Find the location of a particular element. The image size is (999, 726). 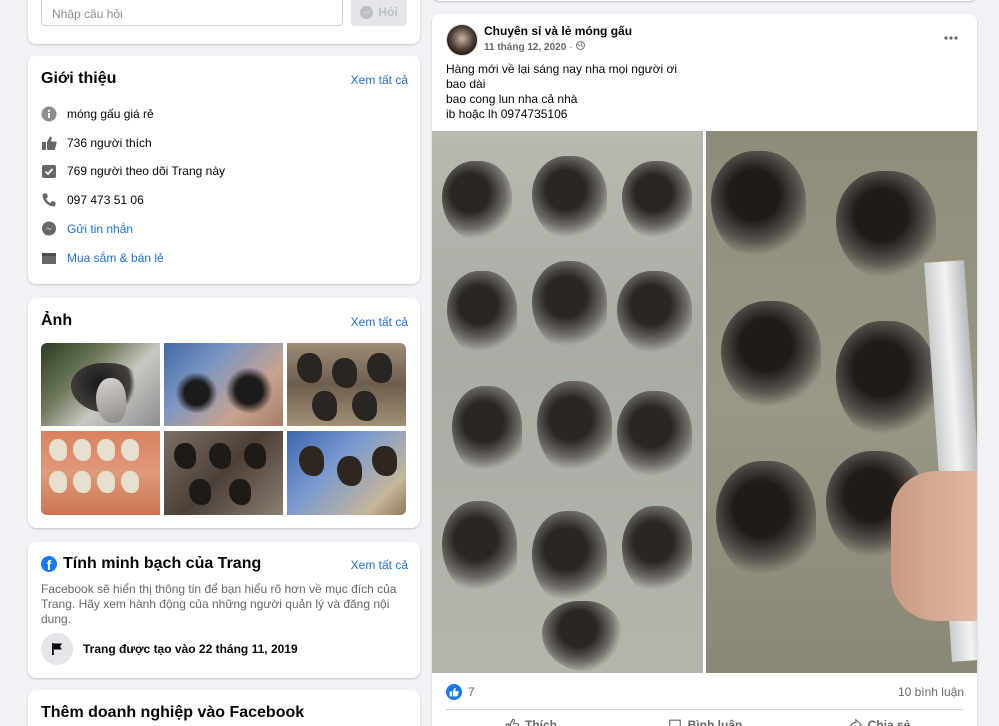

follow-check-icon is located at coordinates (49, 171).